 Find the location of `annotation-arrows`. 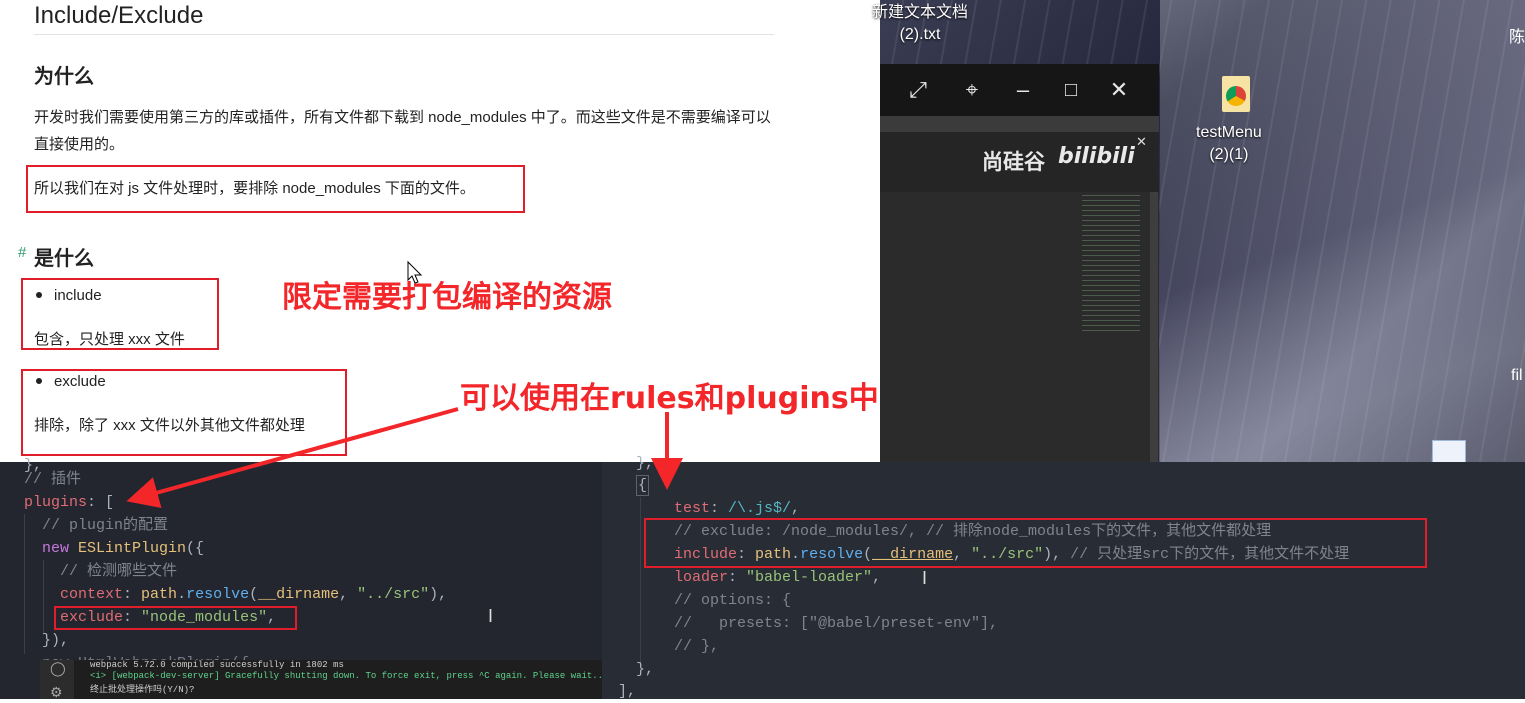

annotation-arrows is located at coordinates (404, 384).